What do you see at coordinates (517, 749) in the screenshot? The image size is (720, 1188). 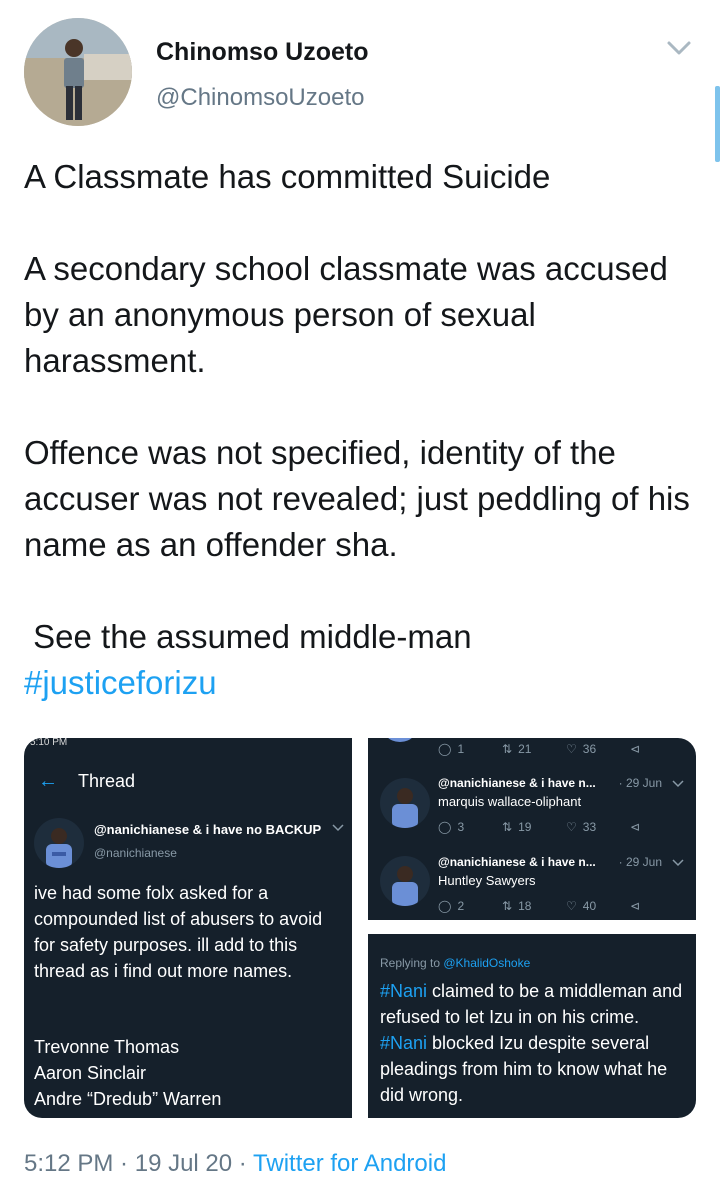 I see `retweet-count: ⇅ 21` at bounding box center [517, 749].